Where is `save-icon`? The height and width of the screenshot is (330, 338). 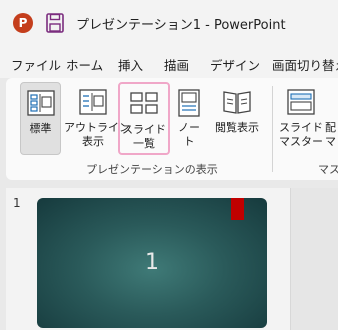
save-icon is located at coordinates (55, 23).